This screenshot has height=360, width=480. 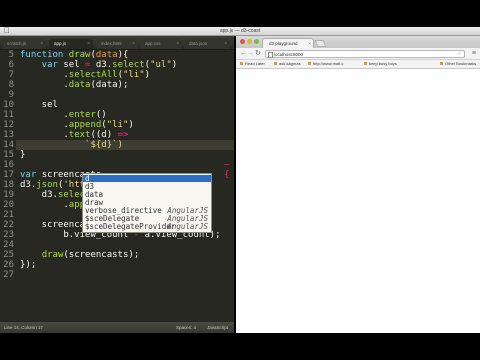 What do you see at coordinates (94, 202) in the screenshot?
I see `autocomplete-item-name: draw` at bounding box center [94, 202].